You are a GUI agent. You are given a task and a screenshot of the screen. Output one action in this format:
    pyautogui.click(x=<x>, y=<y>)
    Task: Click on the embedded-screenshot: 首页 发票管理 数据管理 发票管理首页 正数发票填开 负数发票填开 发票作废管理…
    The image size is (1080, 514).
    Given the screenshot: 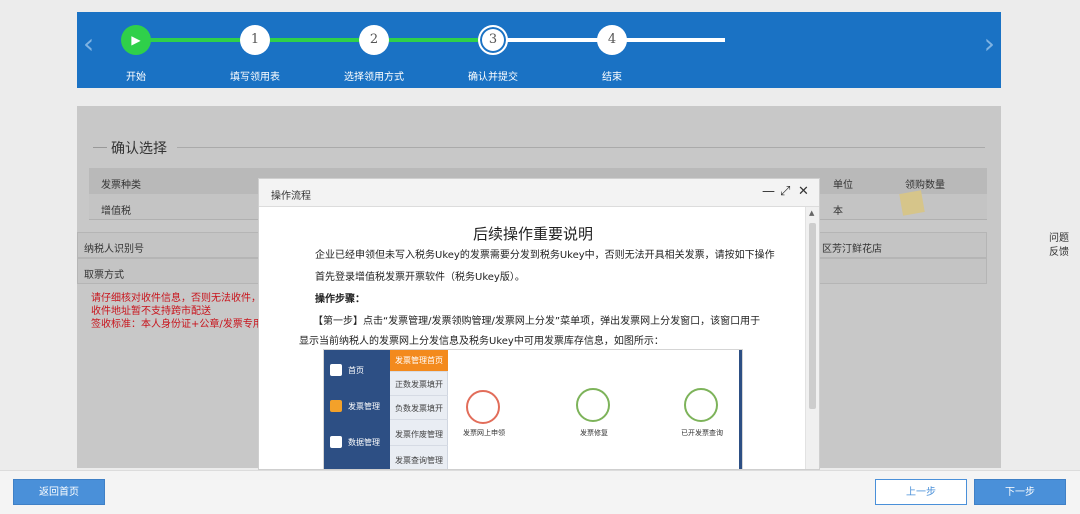 What is the action you would take?
    pyautogui.click(x=533, y=409)
    